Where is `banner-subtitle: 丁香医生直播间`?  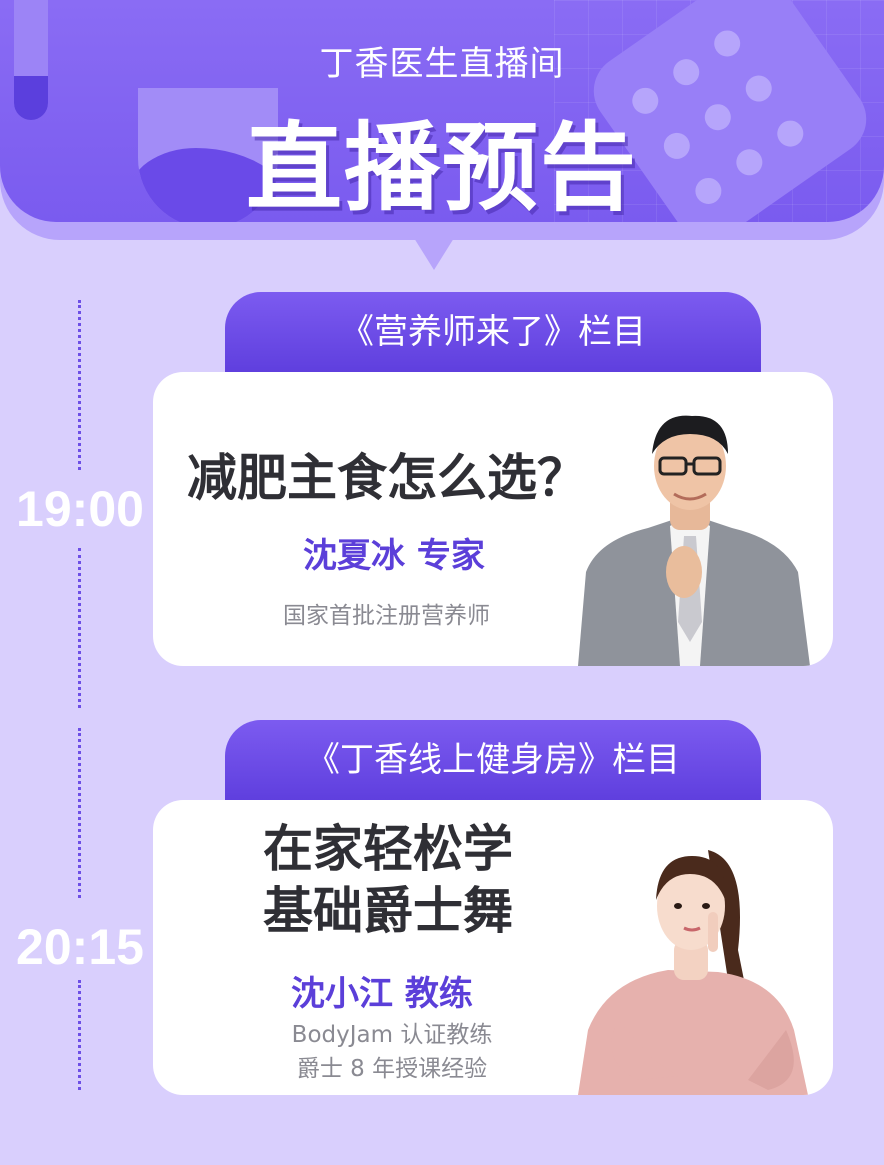
banner-subtitle: 丁香医生直播间 is located at coordinates (442, 64).